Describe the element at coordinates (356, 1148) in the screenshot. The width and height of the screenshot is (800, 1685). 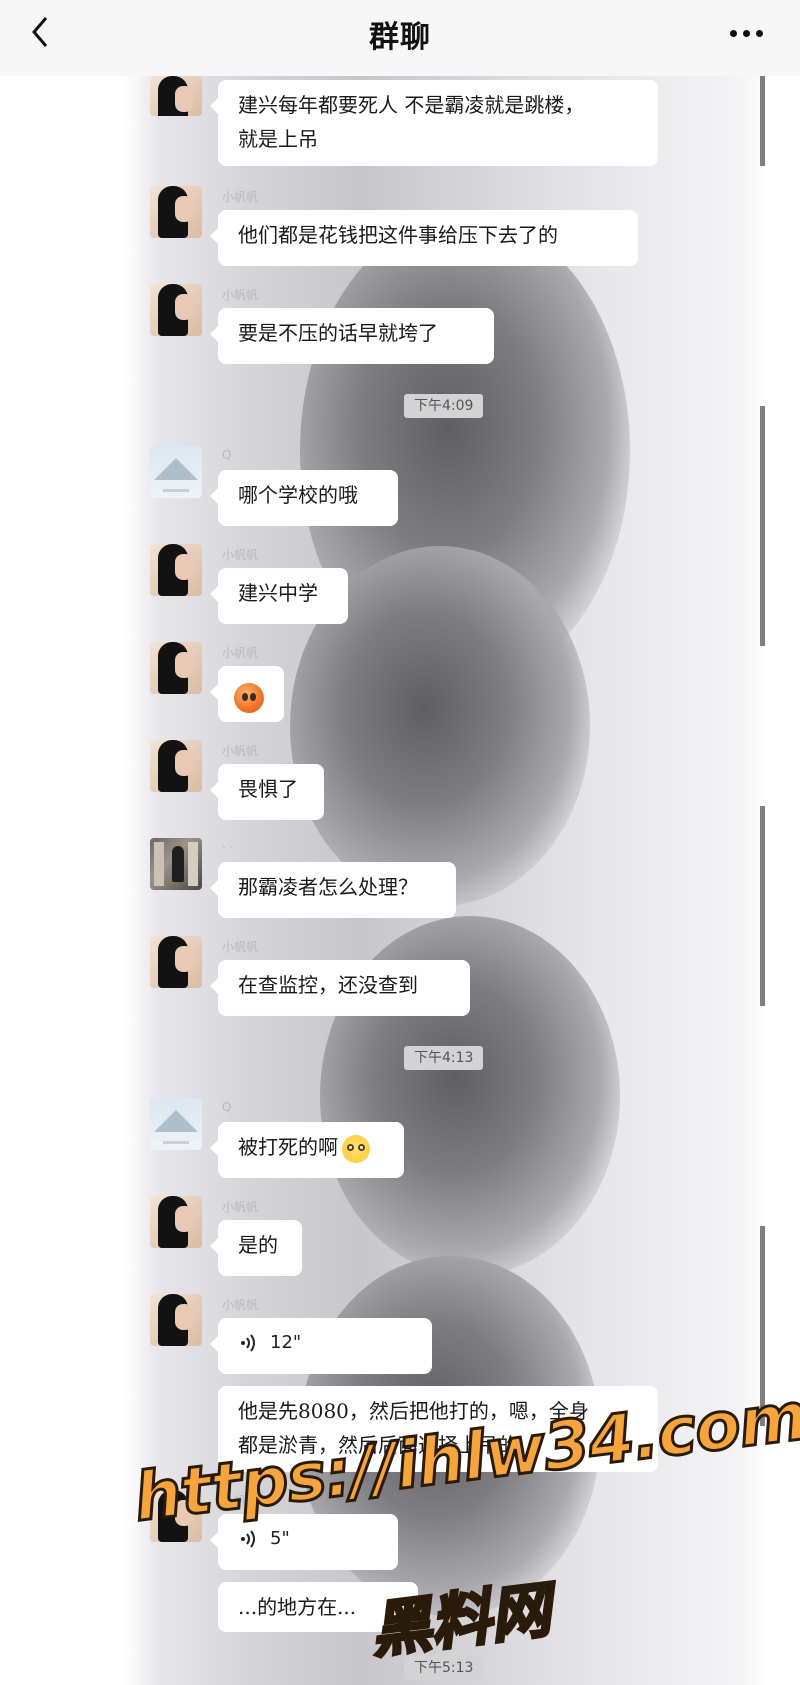
I see `flushed-face-emoji` at that location.